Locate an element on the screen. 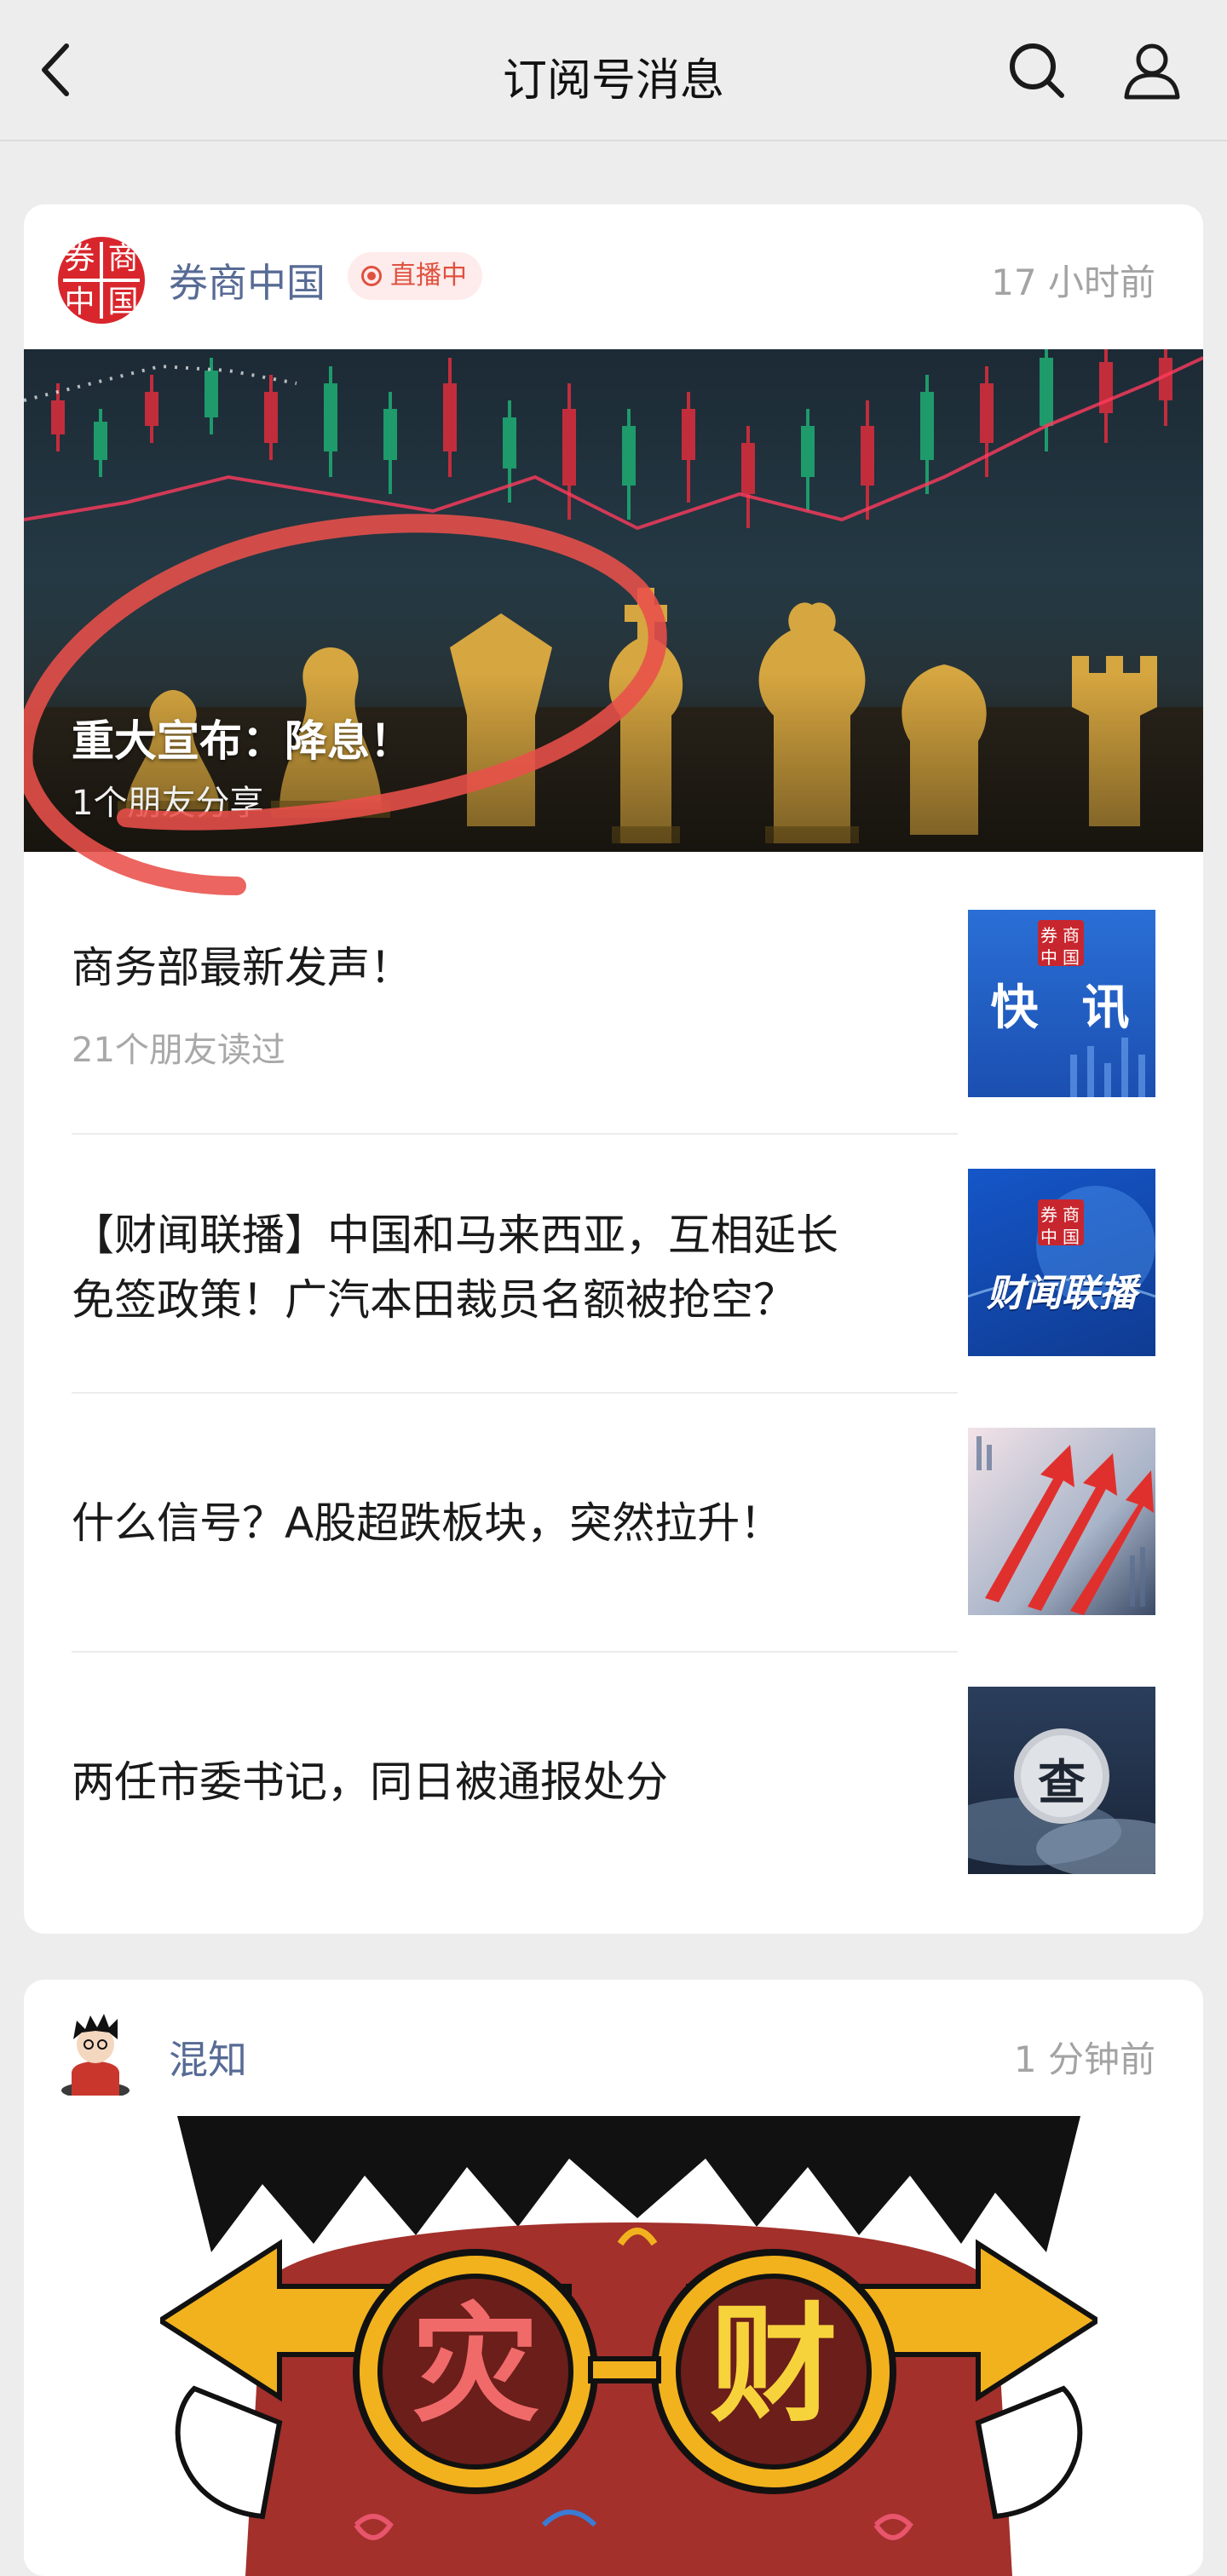 The width and height of the screenshot is (1227, 2576). account-header: 券 商 中 国 券商中国 直播中 17 小时前 is located at coordinates (613, 277).